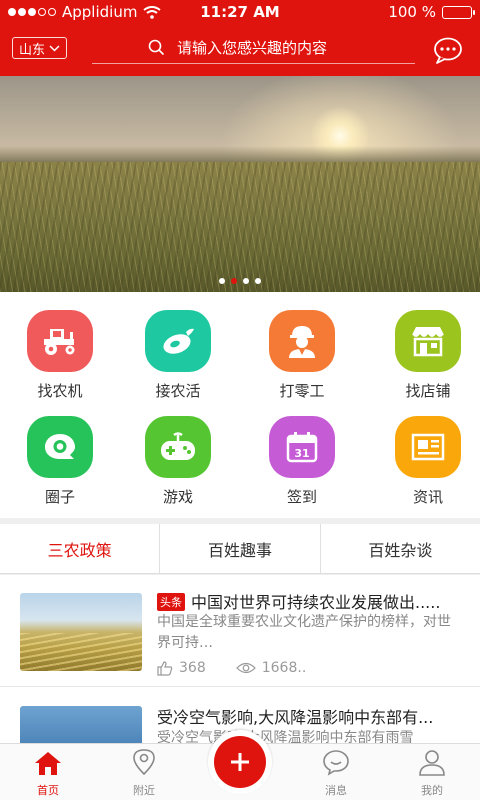 This screenshot has width=480, height=800. Describe the element at coordinates (302, 391) in the screenshot. I see `grid-item-label: 打零工` at that location.